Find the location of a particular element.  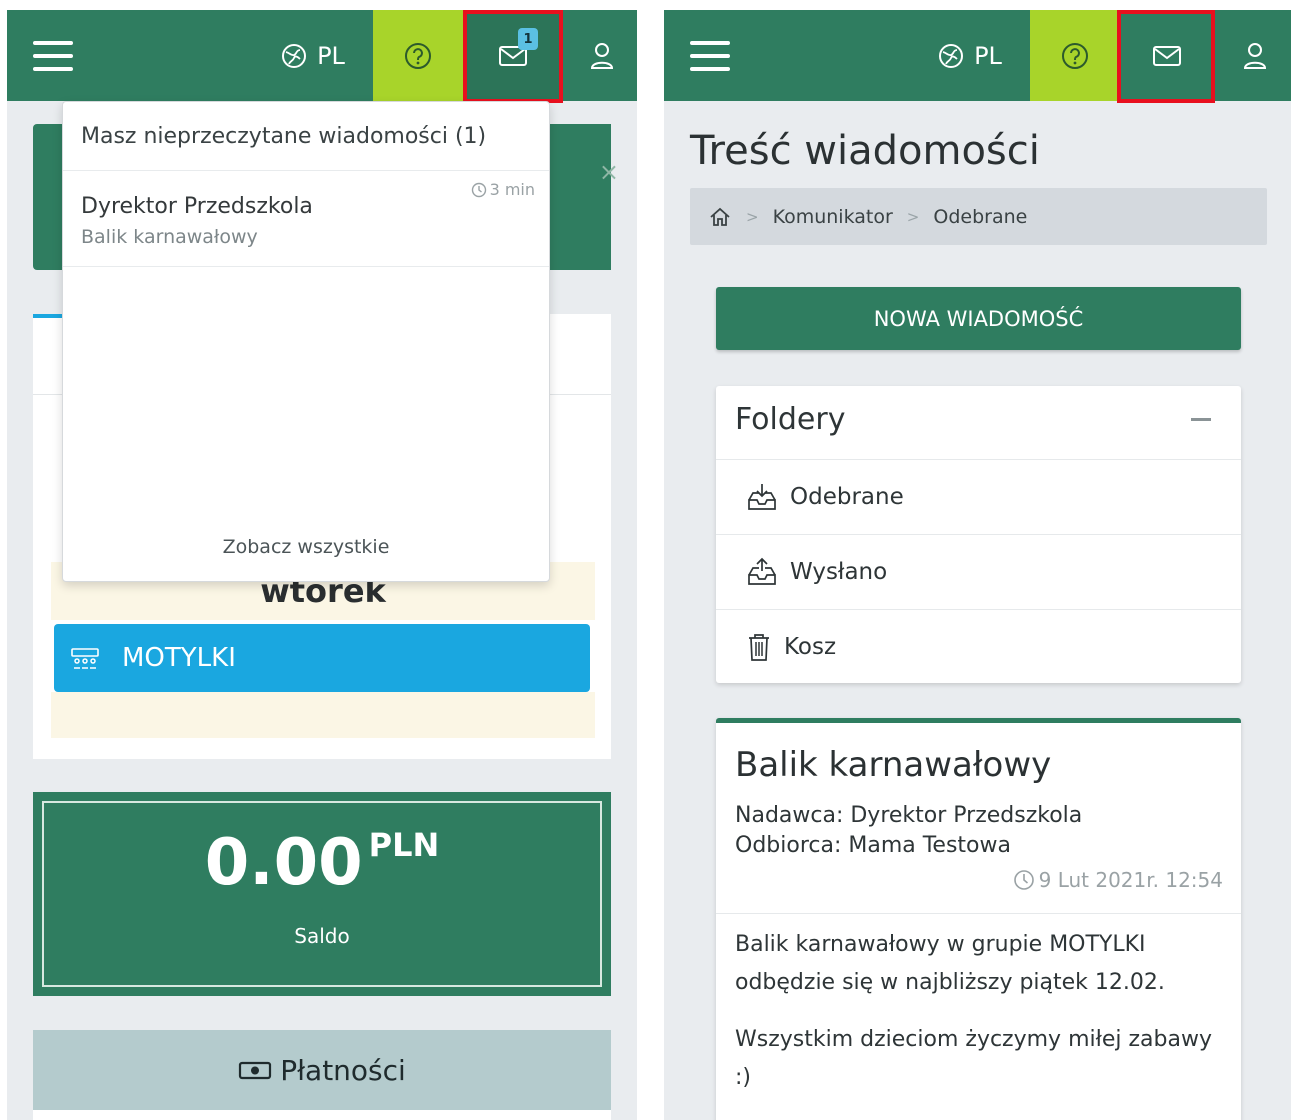

folders-title: Foldery is located at coordinates (790, 419).